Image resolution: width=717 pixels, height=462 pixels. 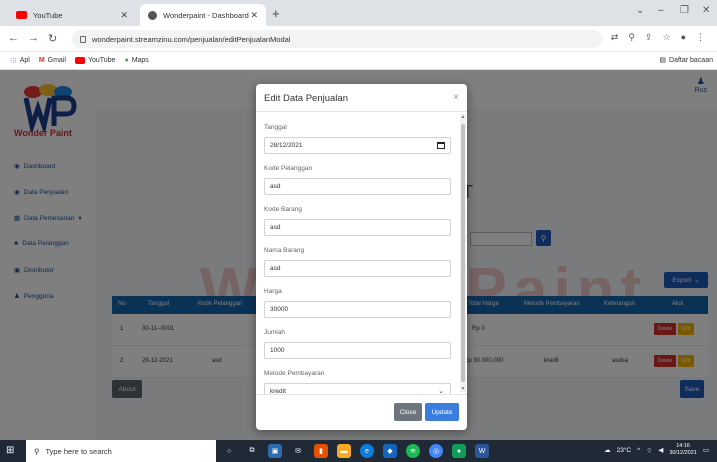 What do you see at coordinates (357, 227) in the screenshot?
I see `kode-barang-input: asd` at bounding box center [357, 227].